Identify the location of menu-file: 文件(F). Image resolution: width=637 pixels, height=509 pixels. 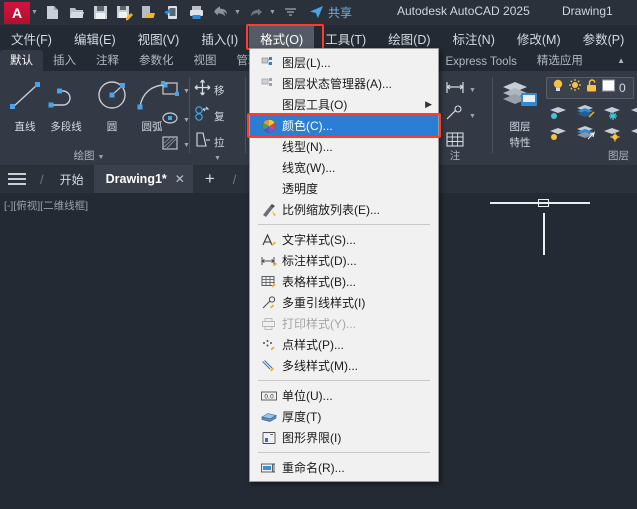
(31, 38).